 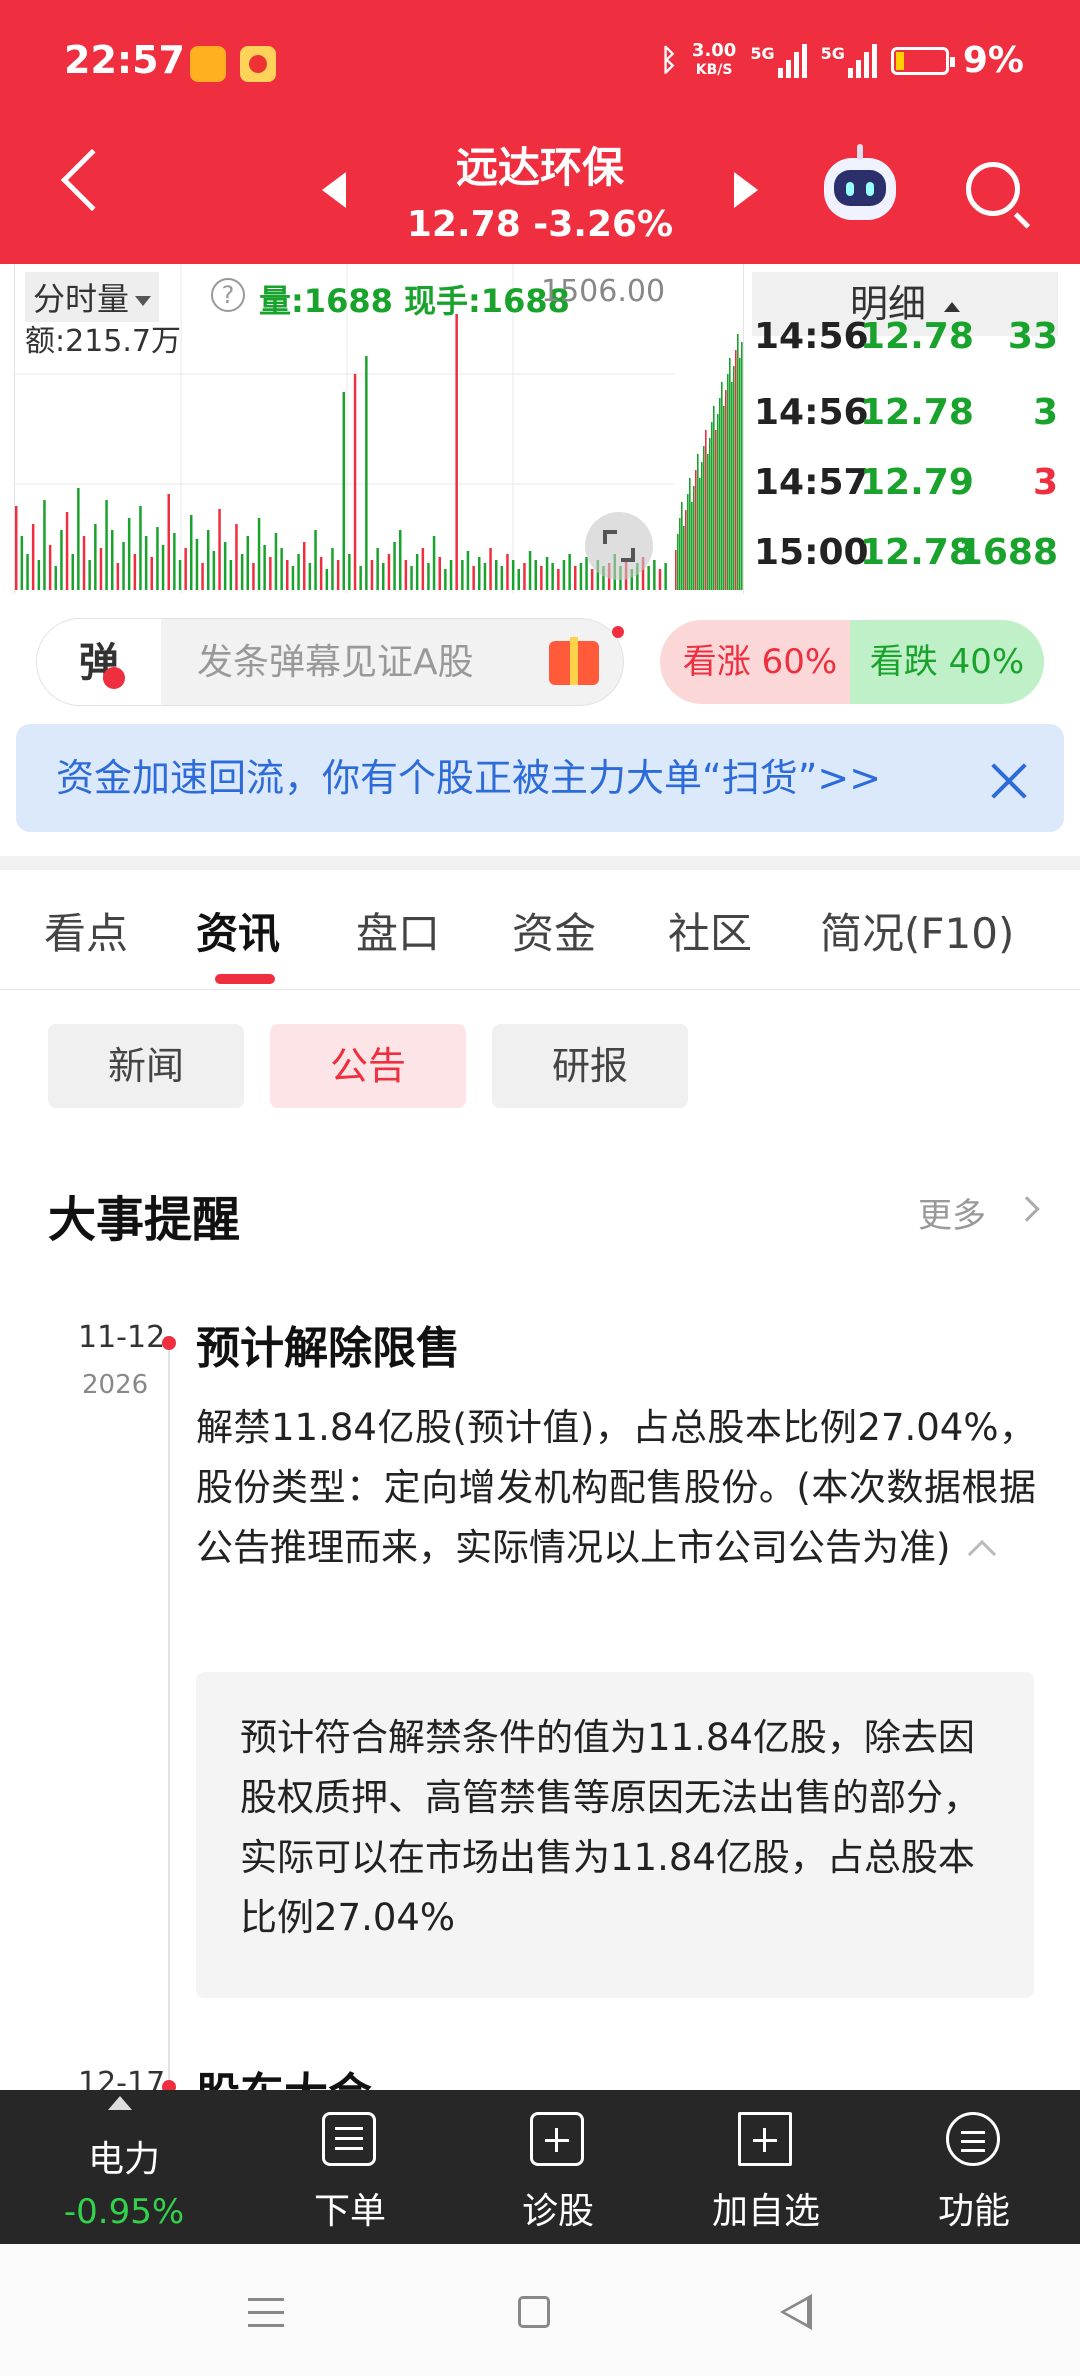 What do you see at coordinates (860, 189) in the screenshot?
I see `ai-assistant-eyes` at bounding box center [860, 189].